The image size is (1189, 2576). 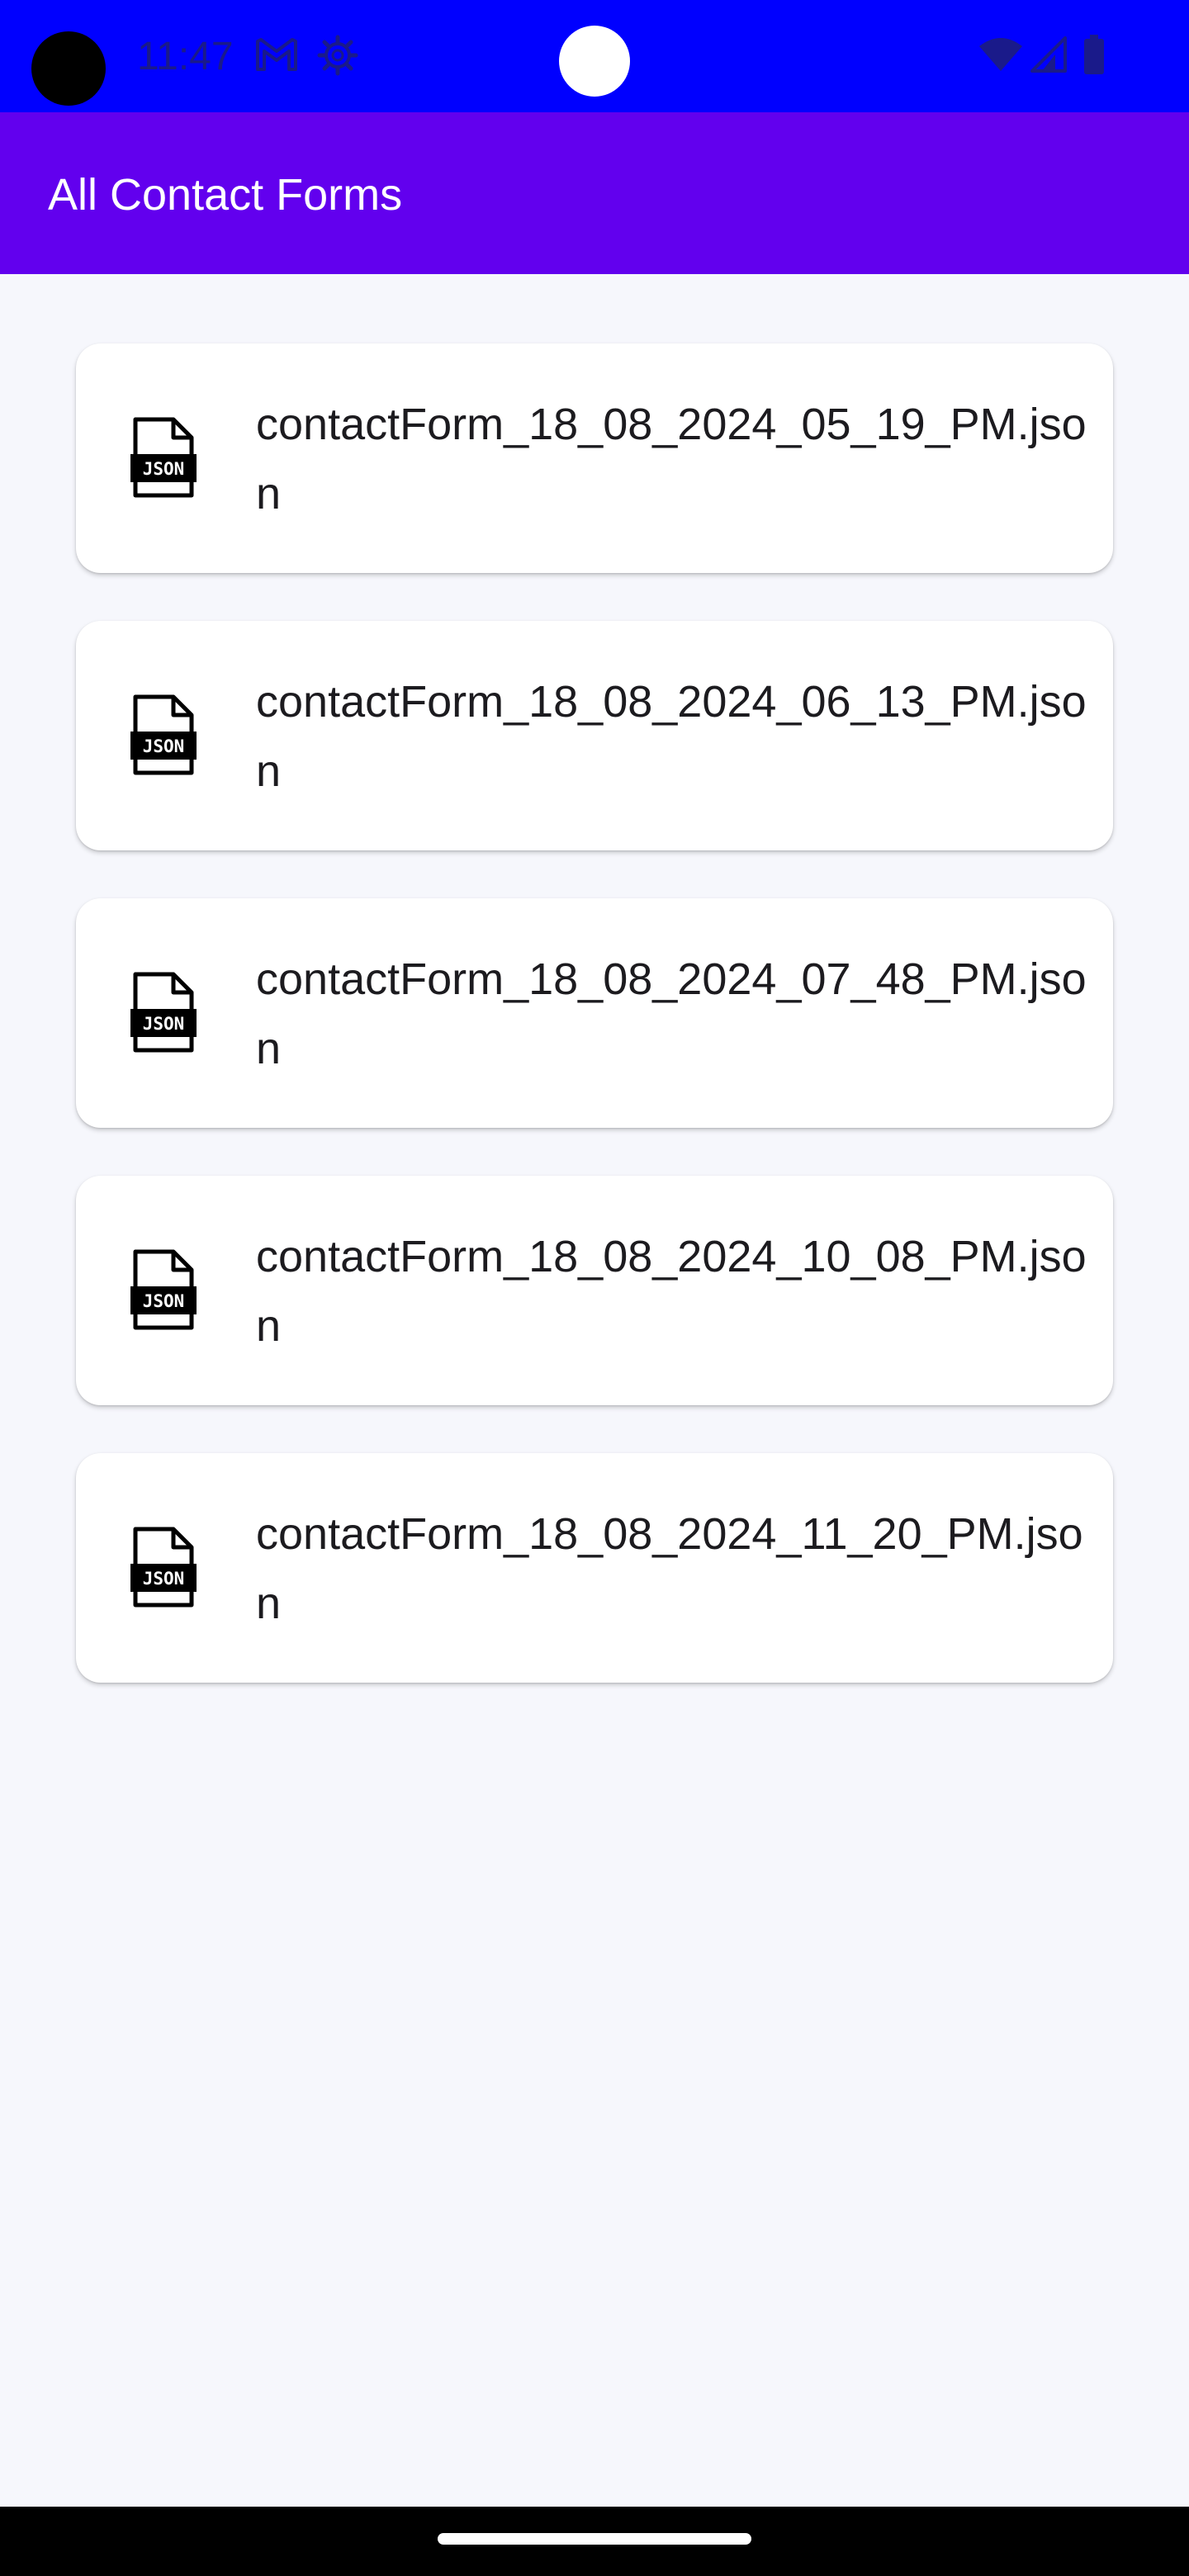 I want to click on front-camera, so click(x=594, y=61).